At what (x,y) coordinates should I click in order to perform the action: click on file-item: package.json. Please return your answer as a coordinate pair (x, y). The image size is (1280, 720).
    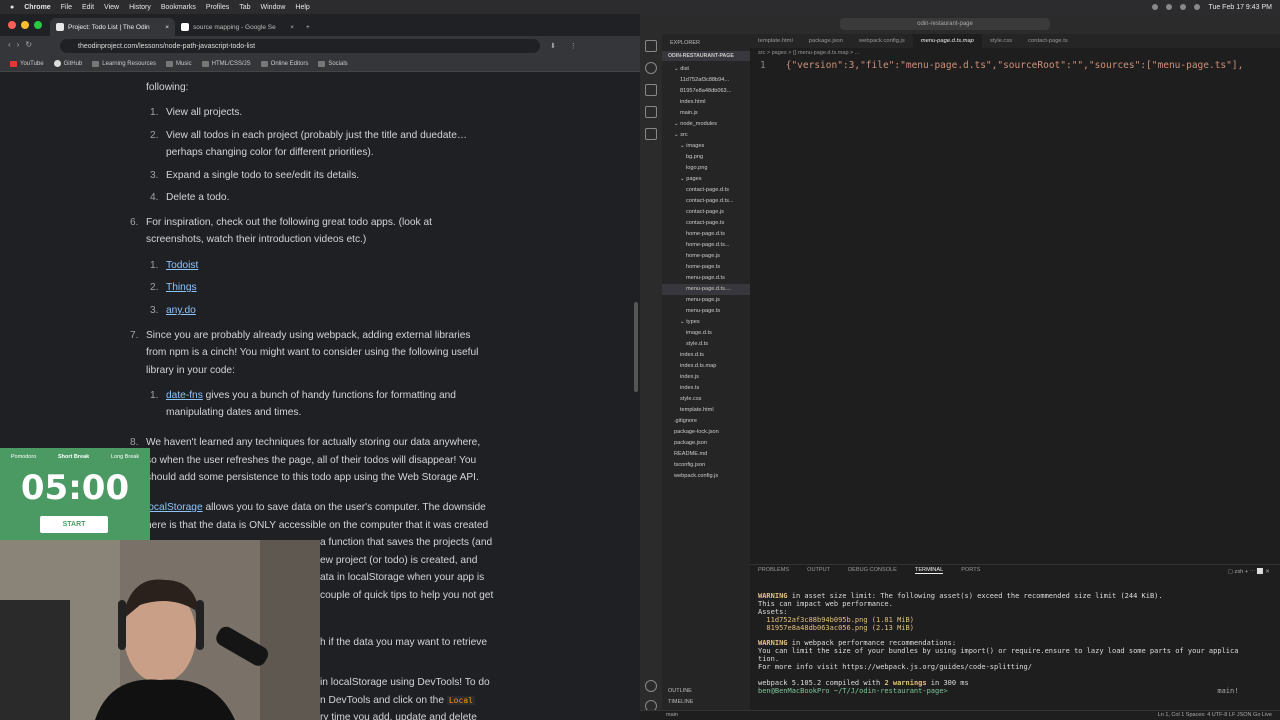
    Looking at the image, I should click on (706, 443).